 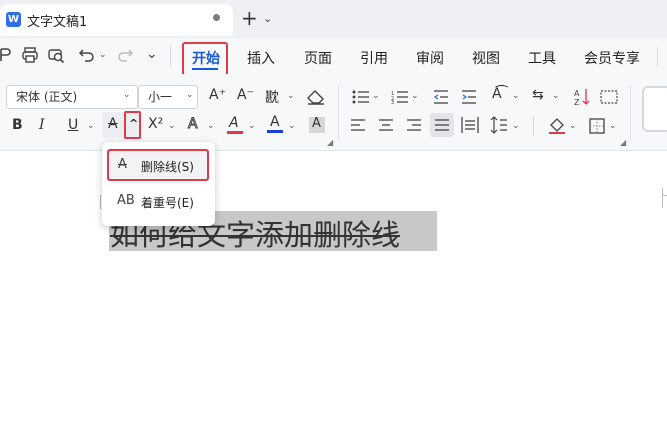 What do you see at coordinates (205, 69) in the screenshot?
I see `menu-start-underline` at bounding box center [205, 69].